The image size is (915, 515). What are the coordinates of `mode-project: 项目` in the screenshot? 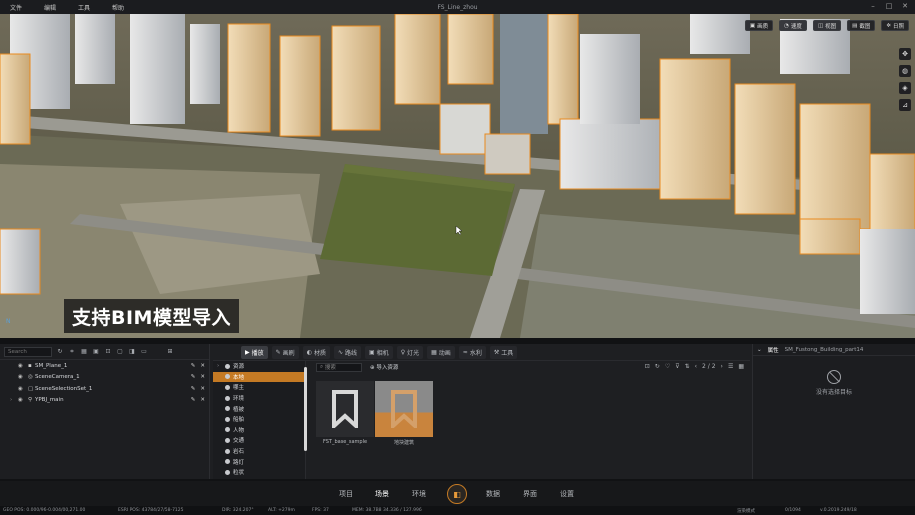 It's located at (346, 494).